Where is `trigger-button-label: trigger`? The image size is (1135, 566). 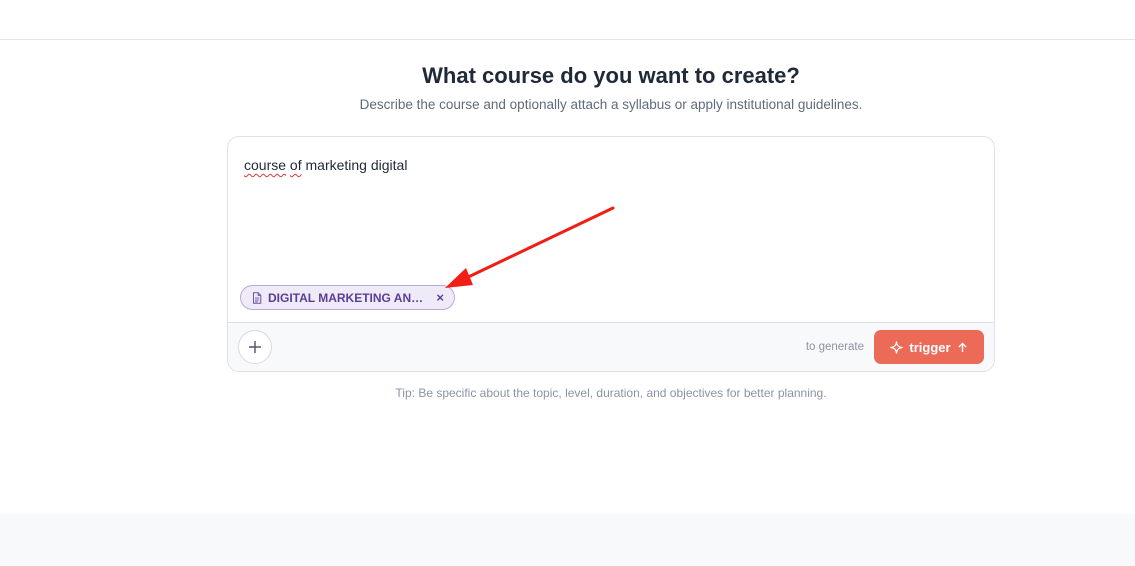
trigger-button-label: trigger is located at coordinates (930, 347).